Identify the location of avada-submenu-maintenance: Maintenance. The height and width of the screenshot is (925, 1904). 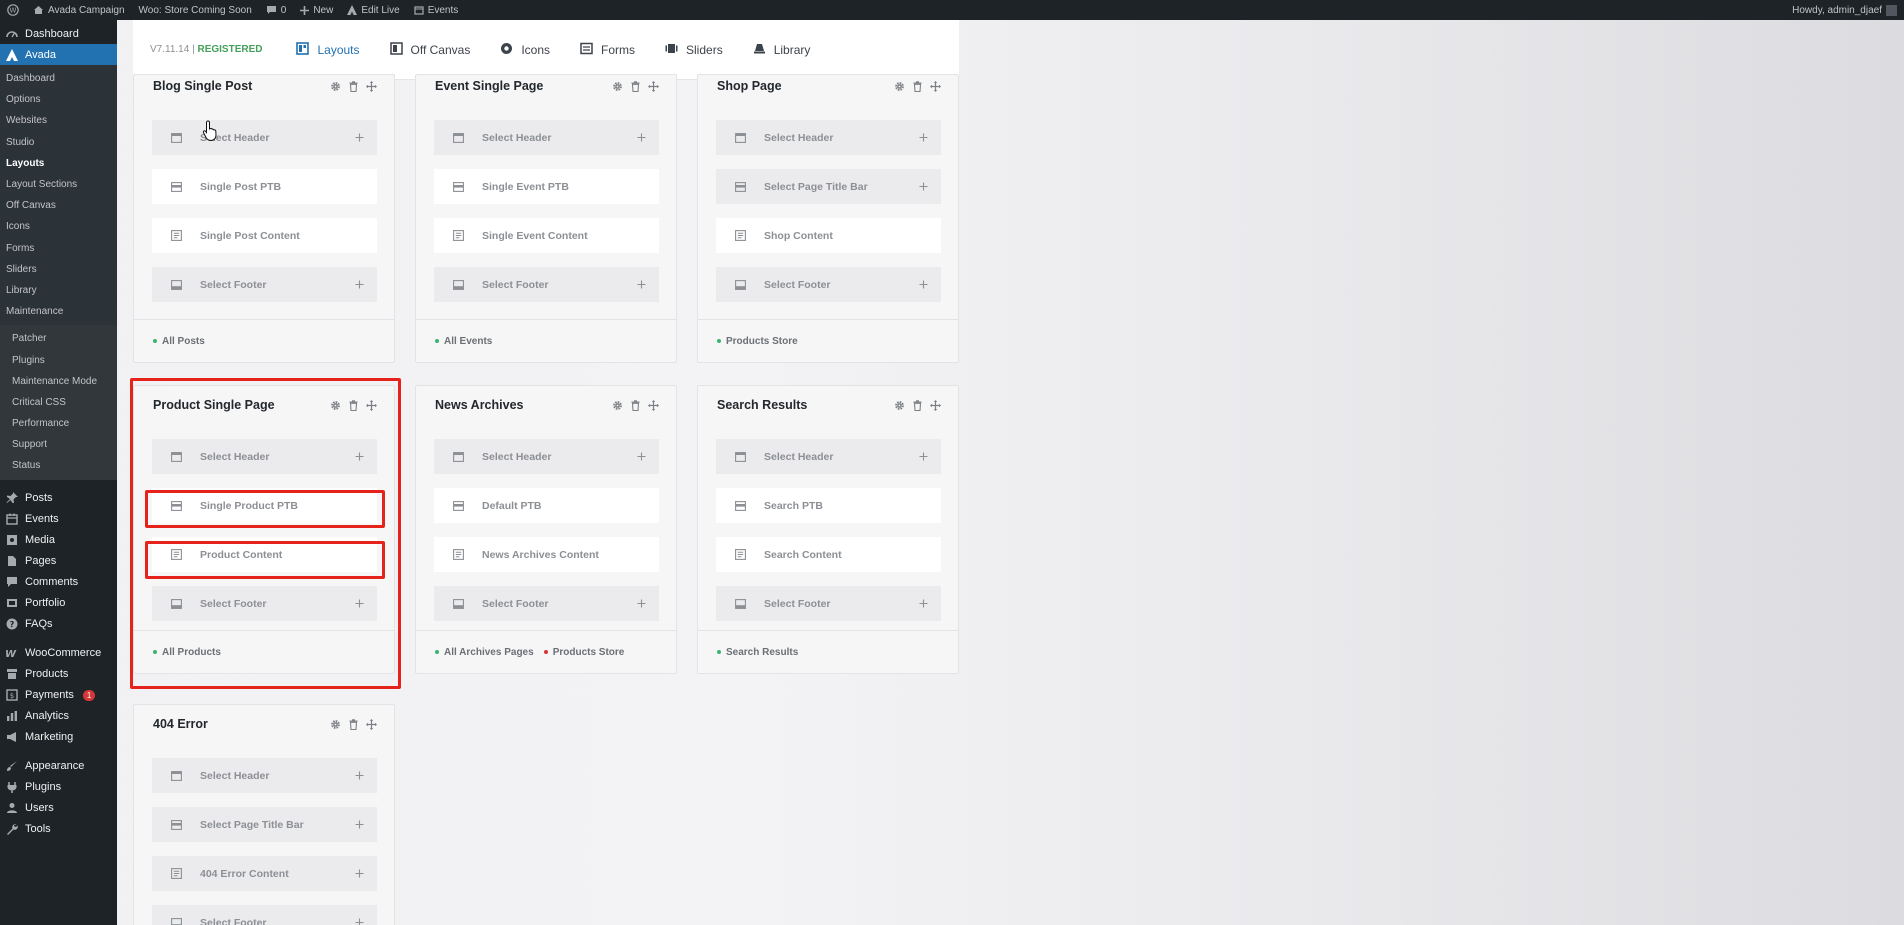
(58, 311).